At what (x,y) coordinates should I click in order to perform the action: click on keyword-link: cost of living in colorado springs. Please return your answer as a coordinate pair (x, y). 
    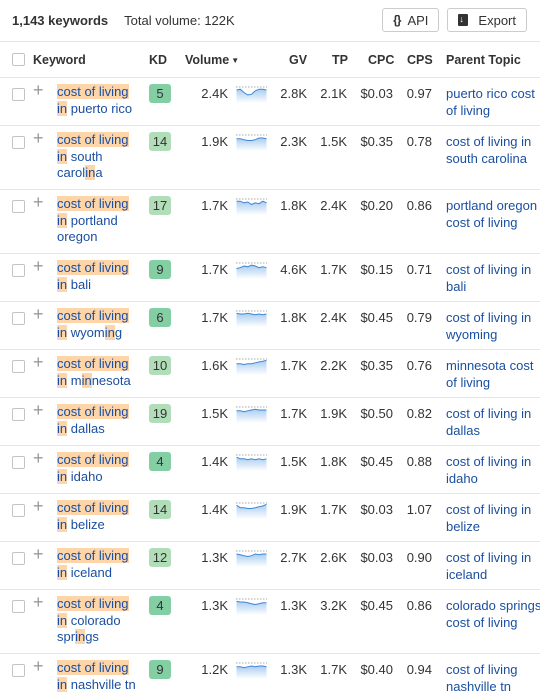
    Looking at the image, I should click on (97, 621).